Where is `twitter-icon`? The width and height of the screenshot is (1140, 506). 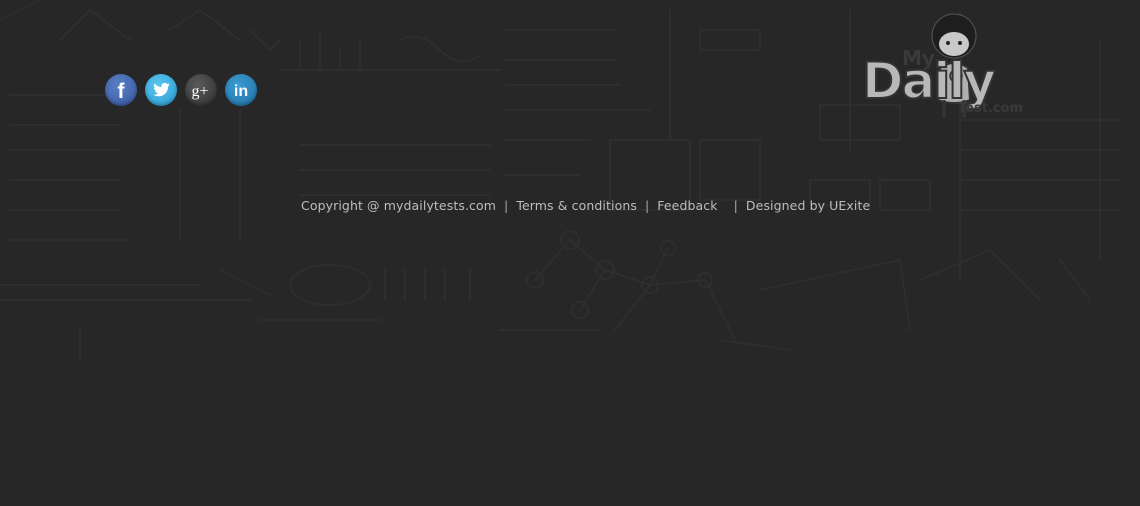
twitter-icon is located at coordinates (161, 89).